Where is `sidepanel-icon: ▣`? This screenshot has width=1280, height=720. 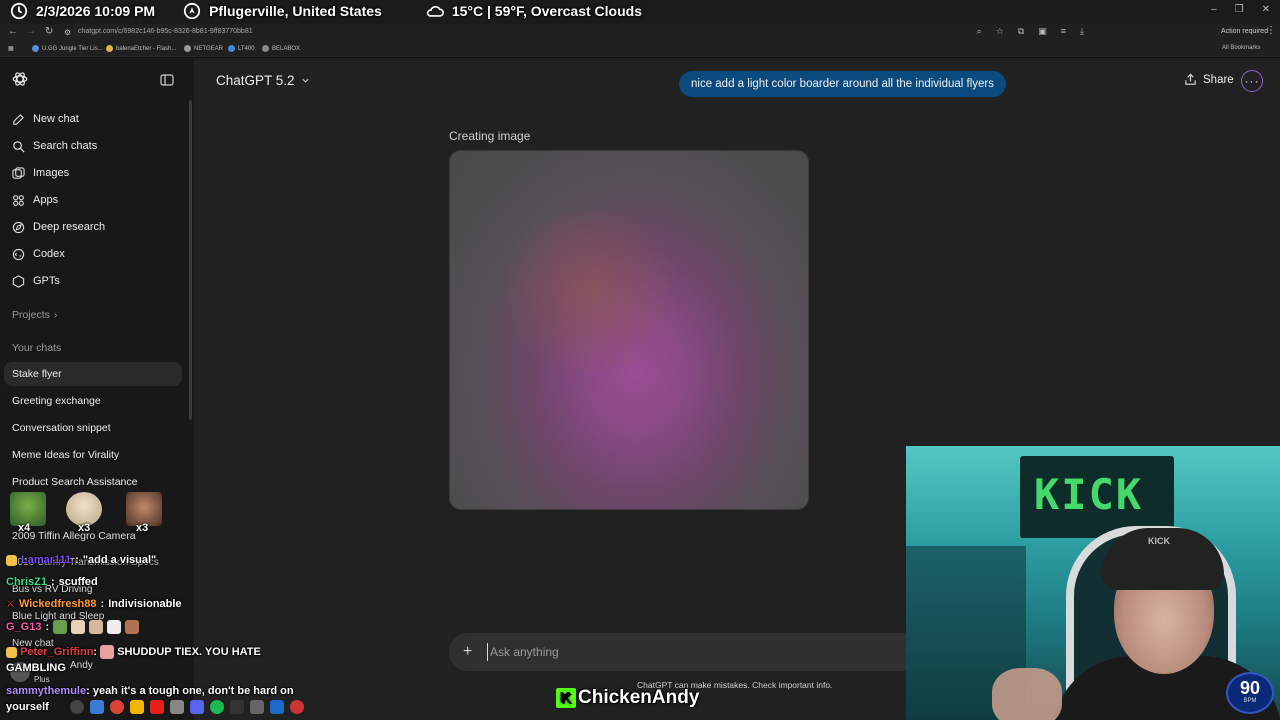
sidepanel-icon: ▣ is located at coordinates (1042, 31).